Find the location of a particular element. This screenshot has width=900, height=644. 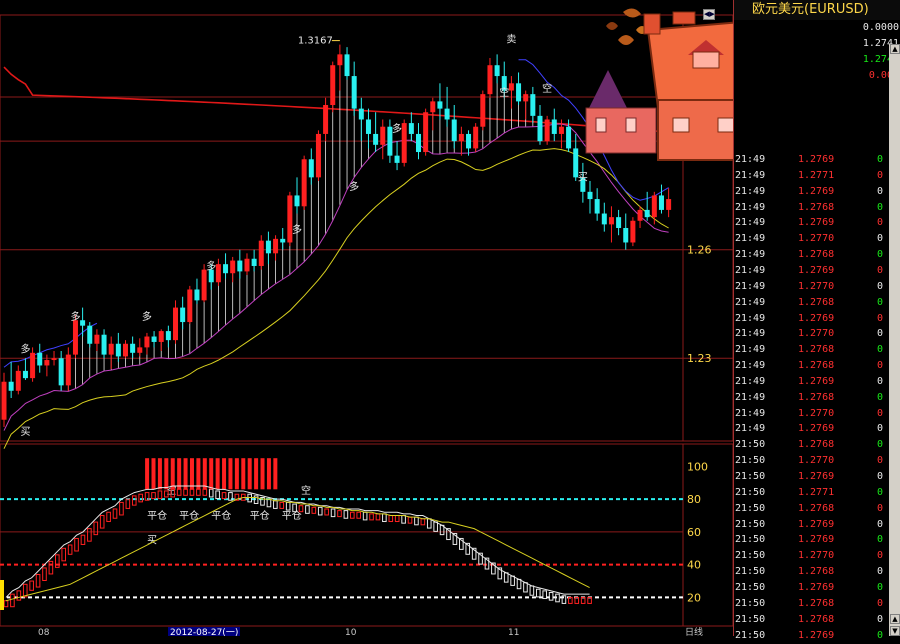

tick-row: 21:49 1.2769 0 is located at coordinates (817, 160).